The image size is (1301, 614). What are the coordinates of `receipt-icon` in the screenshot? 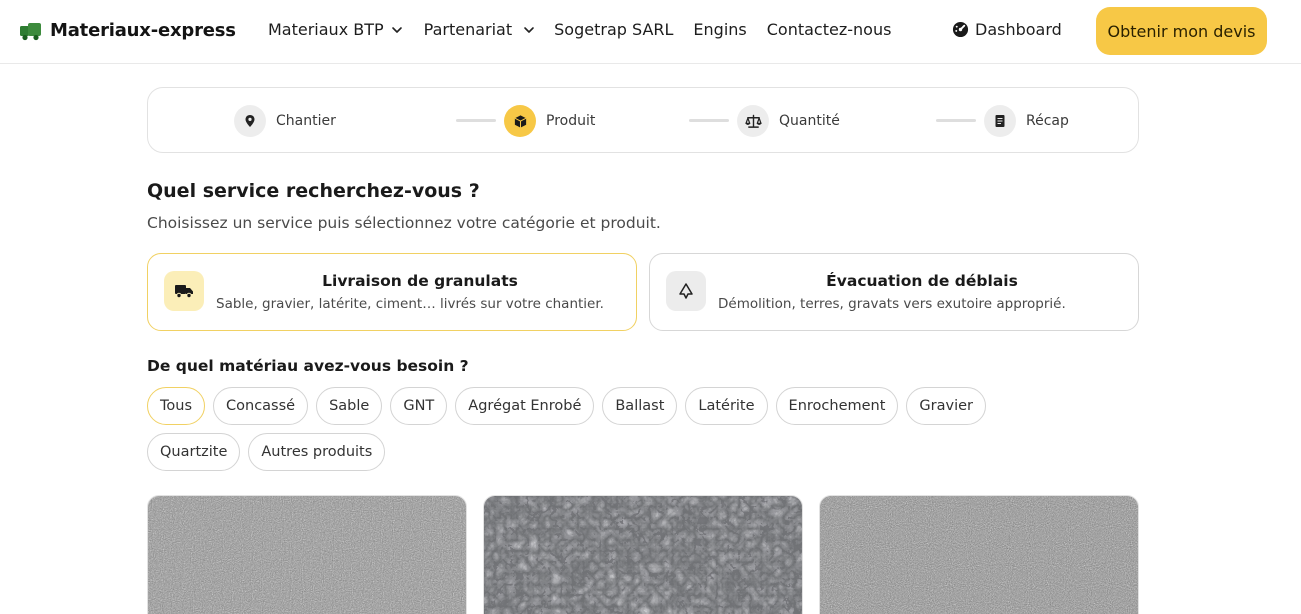 It's located at (1000, 121).